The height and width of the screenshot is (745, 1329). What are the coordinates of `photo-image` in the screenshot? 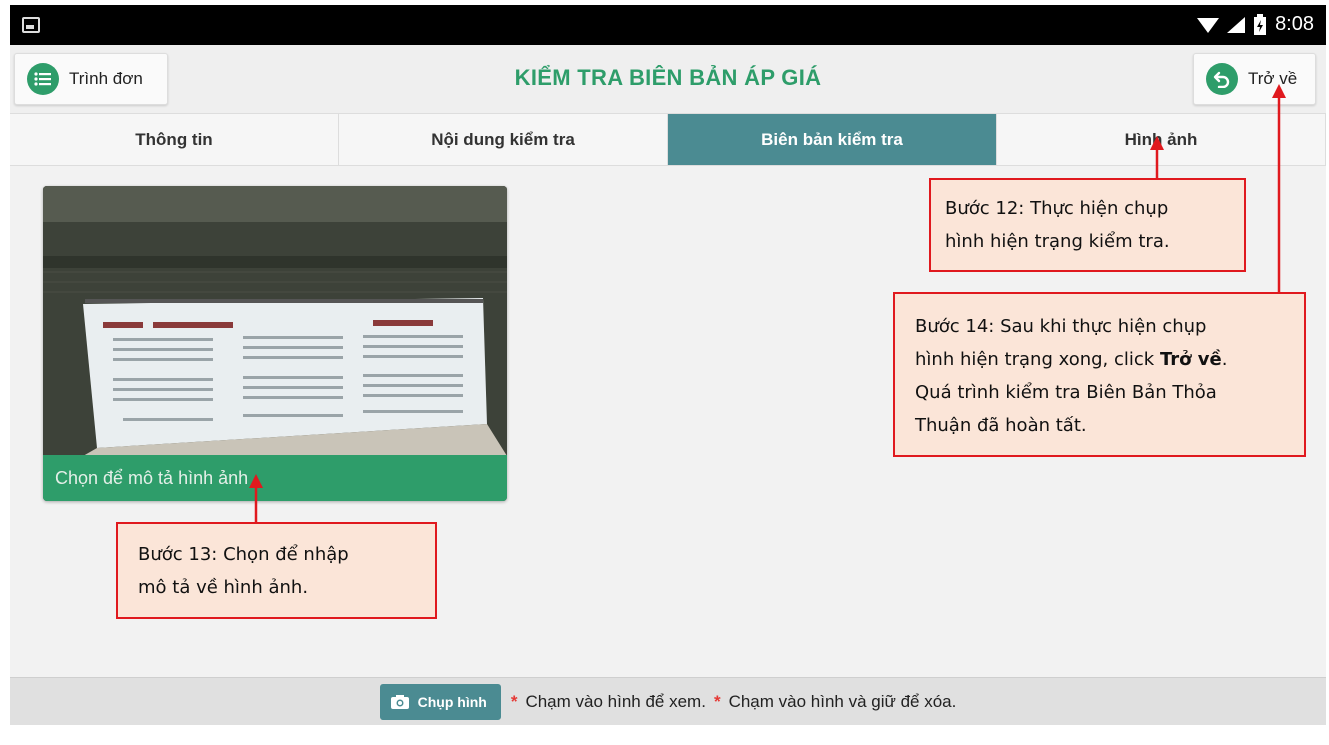 It's located at (275, 321).